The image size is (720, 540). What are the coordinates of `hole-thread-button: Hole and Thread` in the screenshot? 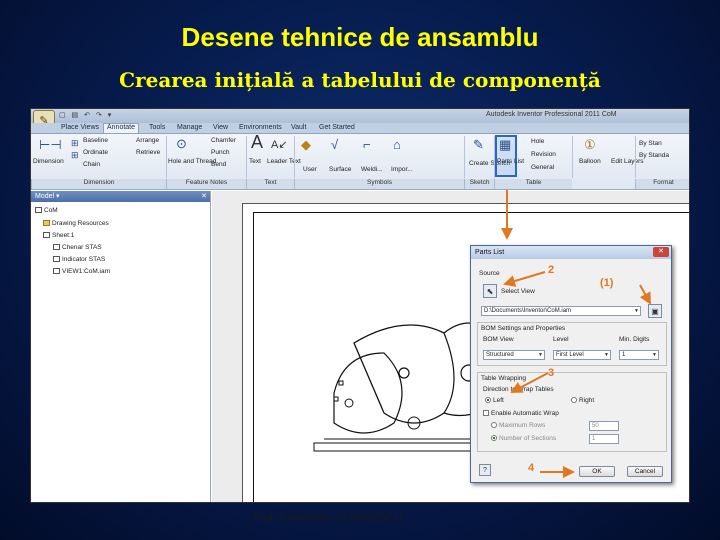 It's located at (192, 161).